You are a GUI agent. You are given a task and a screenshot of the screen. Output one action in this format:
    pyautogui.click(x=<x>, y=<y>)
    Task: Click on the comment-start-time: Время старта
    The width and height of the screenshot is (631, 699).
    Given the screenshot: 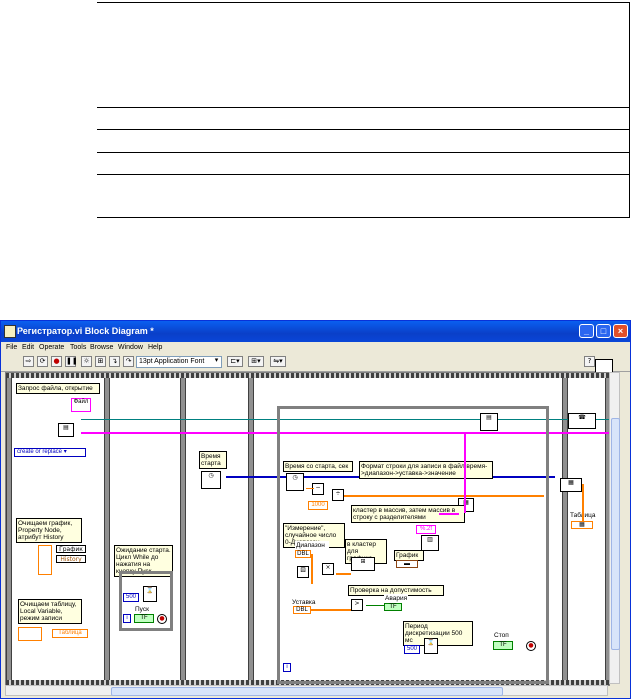 What is the action you would take?
    pyautogui.click(x=213, y=460)
    